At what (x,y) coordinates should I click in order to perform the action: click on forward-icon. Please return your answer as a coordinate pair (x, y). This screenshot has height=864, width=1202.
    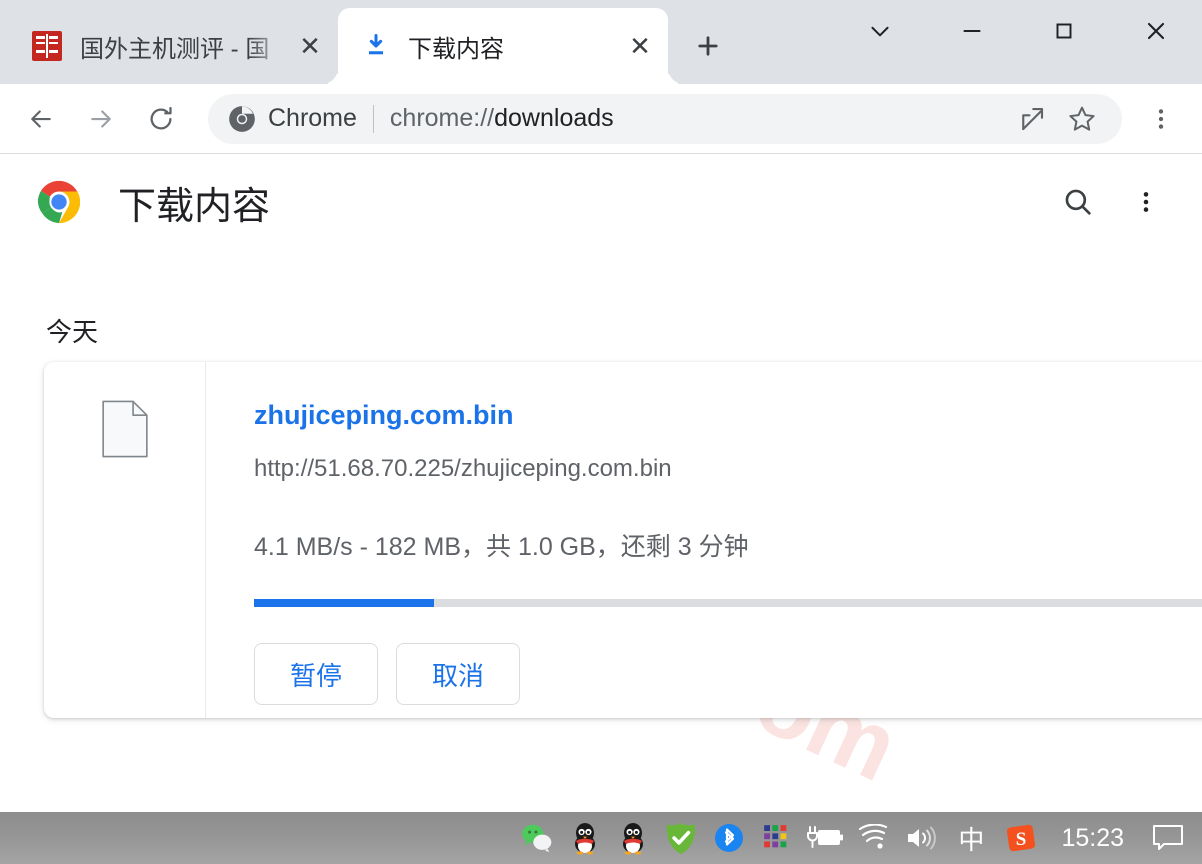
    Looking at the image, I should click on (101, 118).